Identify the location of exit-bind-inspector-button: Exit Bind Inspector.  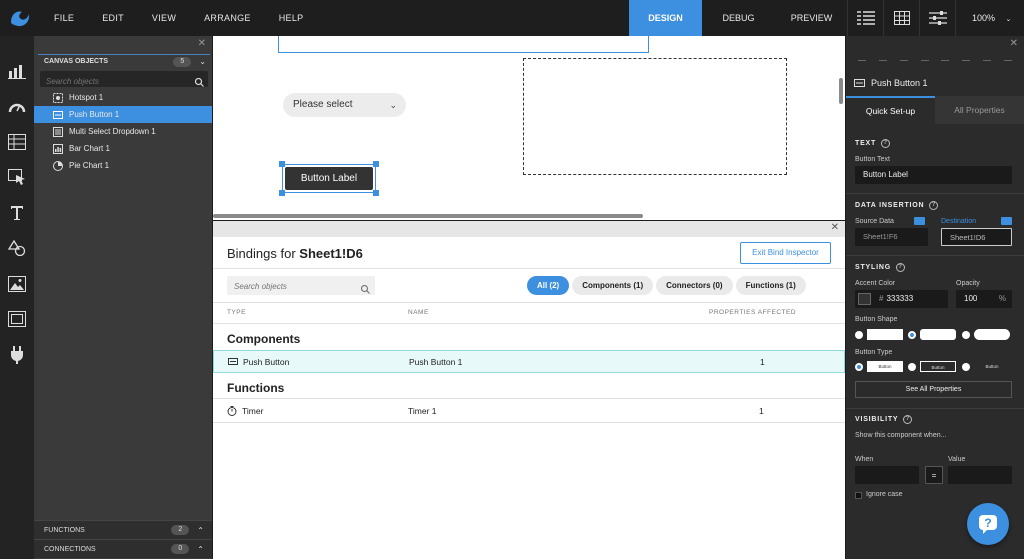
(785, 253).